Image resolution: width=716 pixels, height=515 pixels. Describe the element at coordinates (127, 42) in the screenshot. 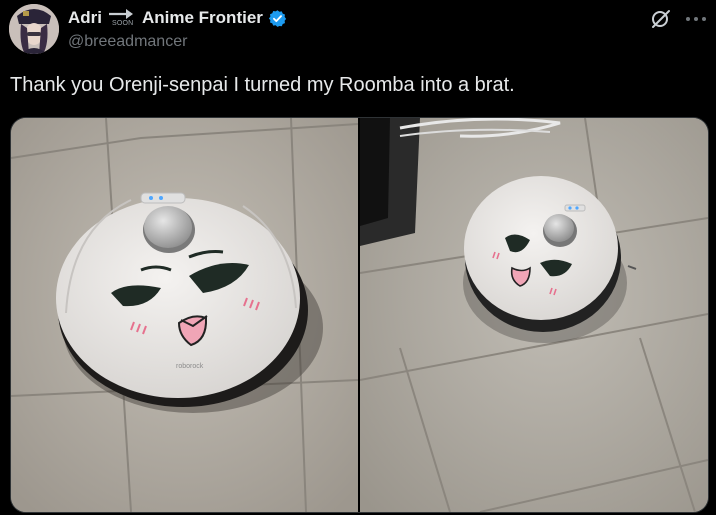

I see `author-handle: @breeadmancer` at that location.